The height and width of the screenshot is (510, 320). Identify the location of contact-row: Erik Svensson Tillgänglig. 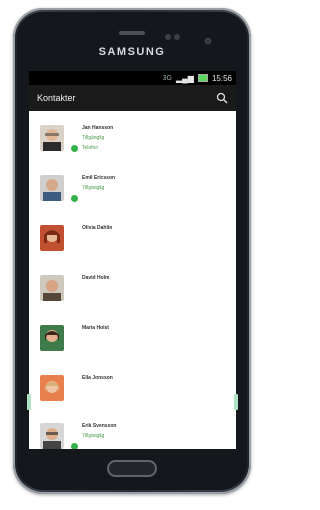
(132, 433).